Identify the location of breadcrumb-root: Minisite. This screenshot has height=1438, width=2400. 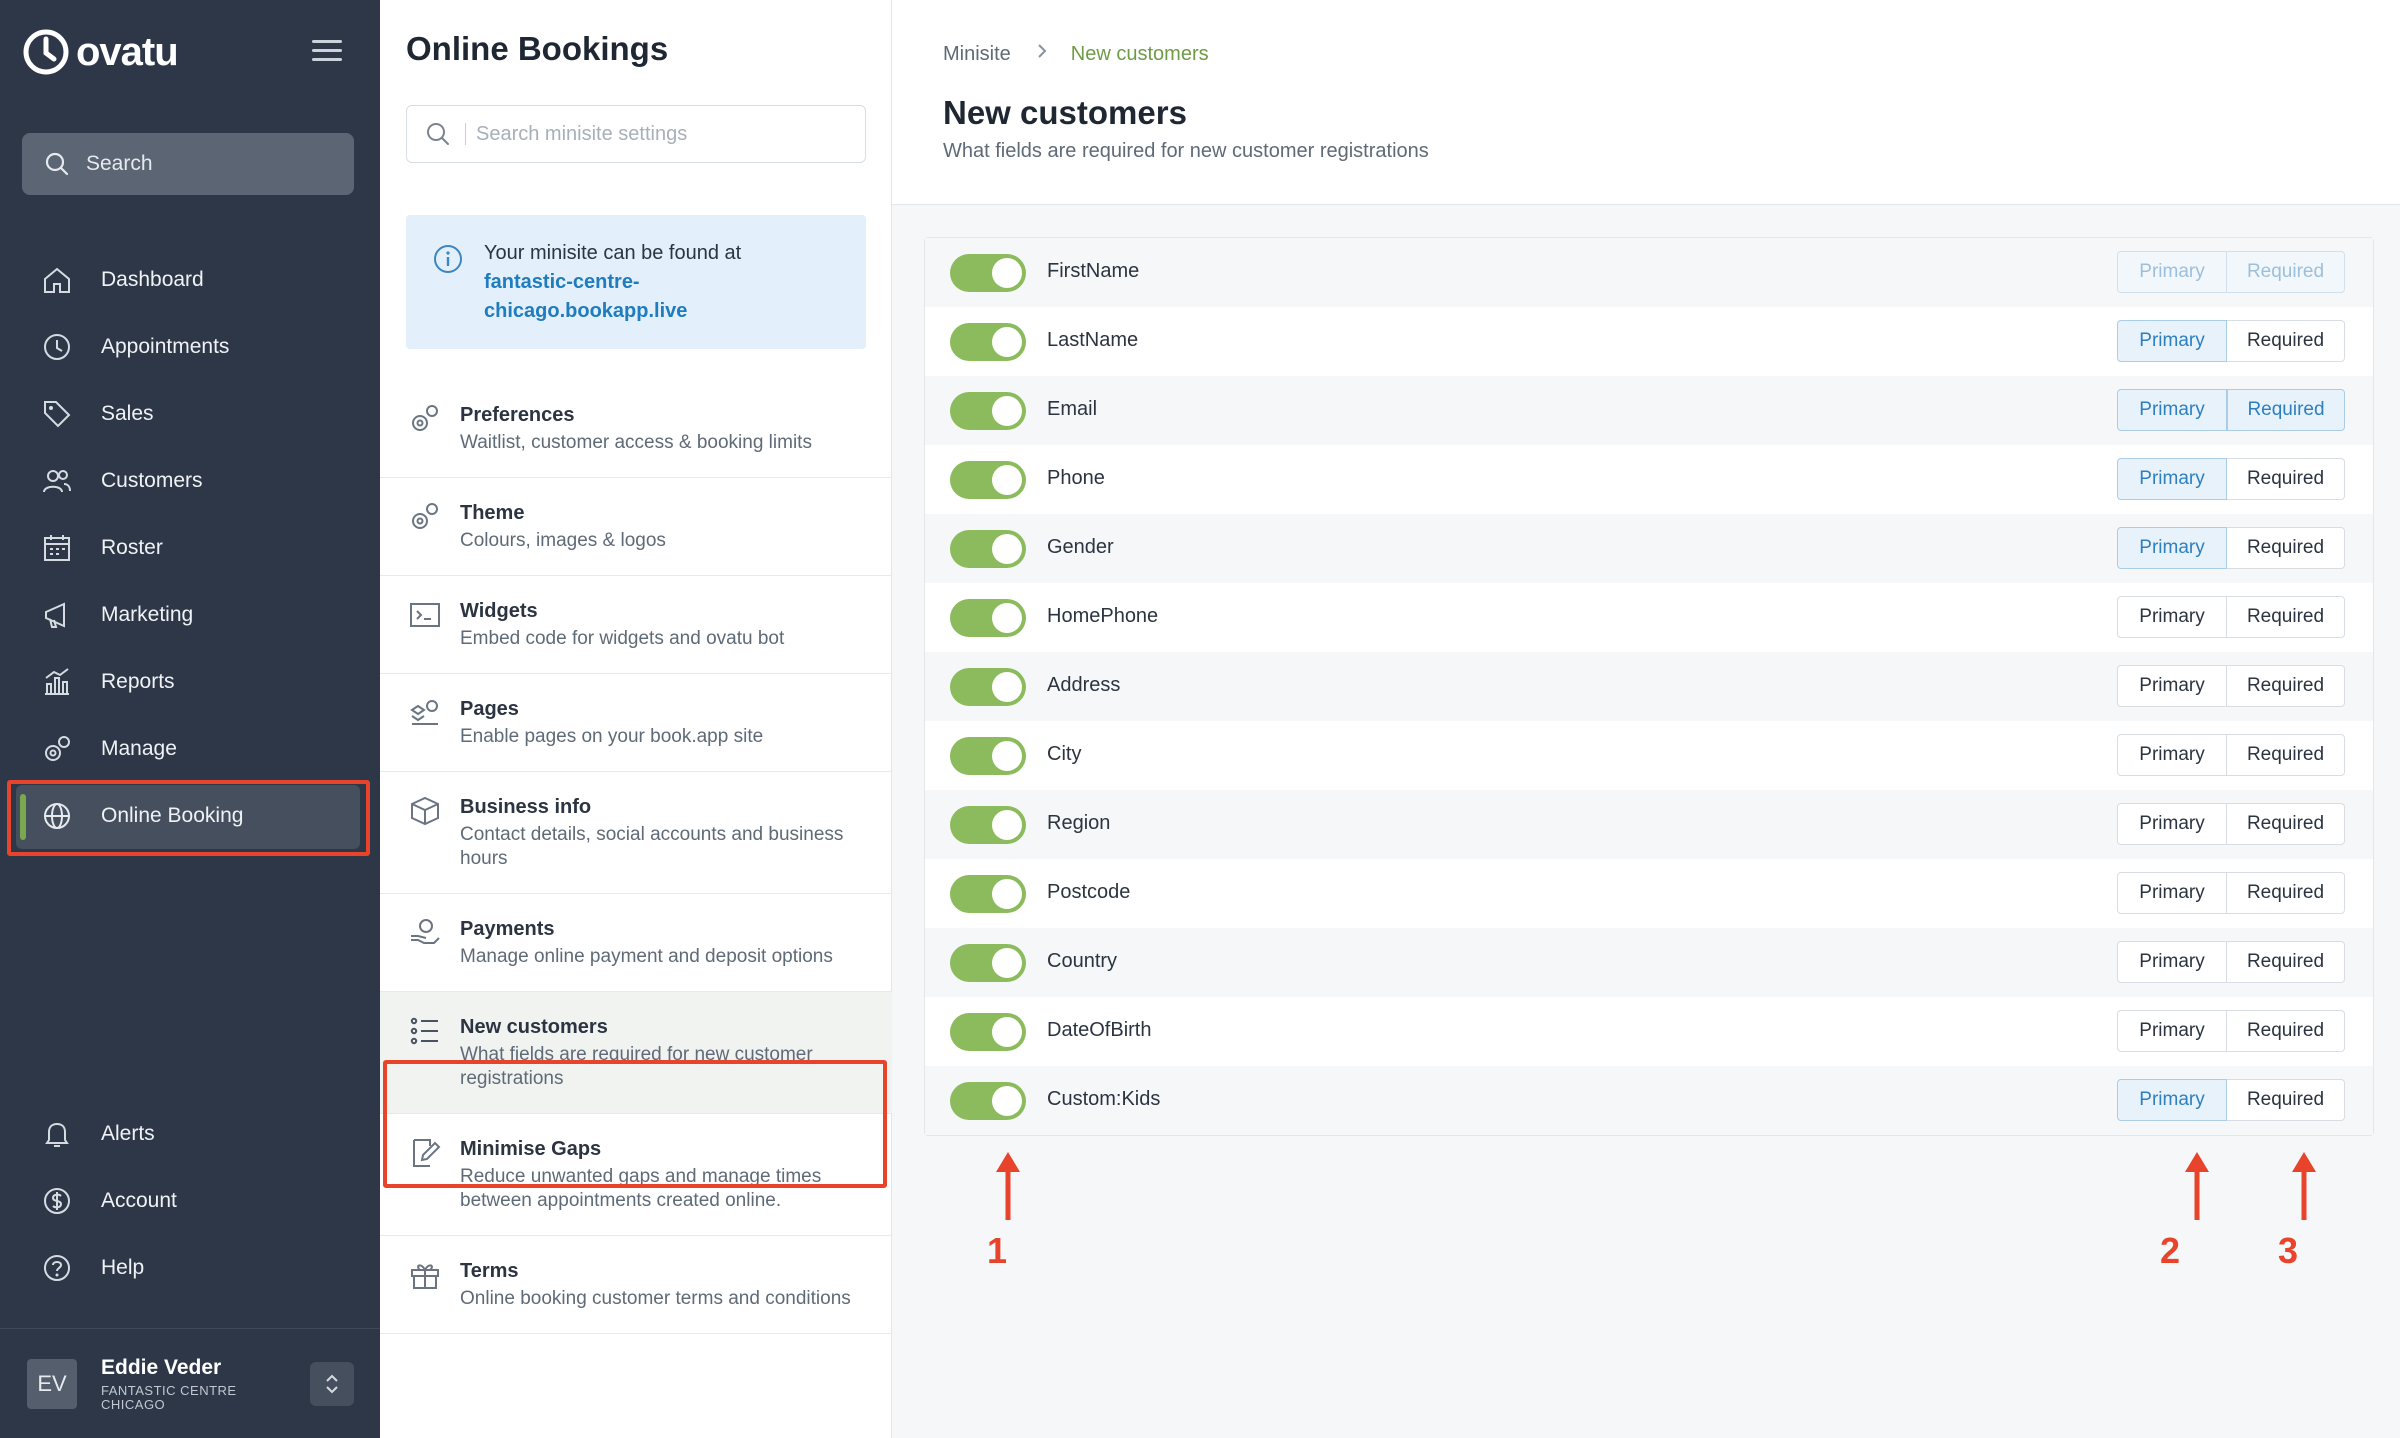
(977, 54).